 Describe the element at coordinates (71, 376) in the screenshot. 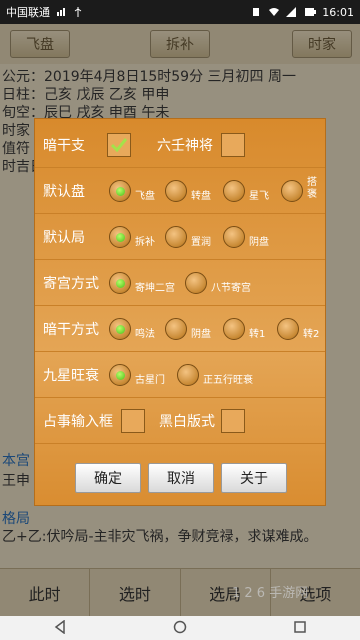

I see `nine-star-label: 九星旺衰` at that location.